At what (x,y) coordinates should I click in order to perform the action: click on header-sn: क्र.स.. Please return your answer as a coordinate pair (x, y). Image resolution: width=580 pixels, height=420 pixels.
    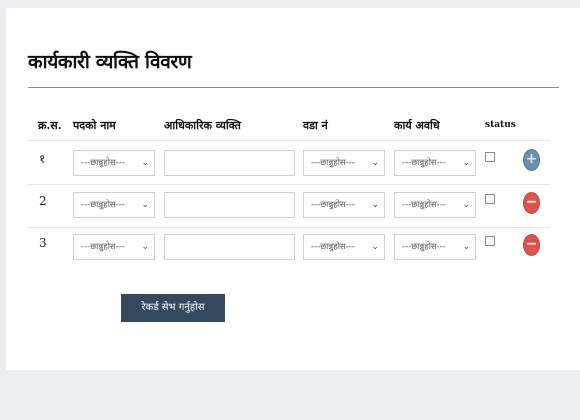
    Looking at the image, I should click on (50, 125).